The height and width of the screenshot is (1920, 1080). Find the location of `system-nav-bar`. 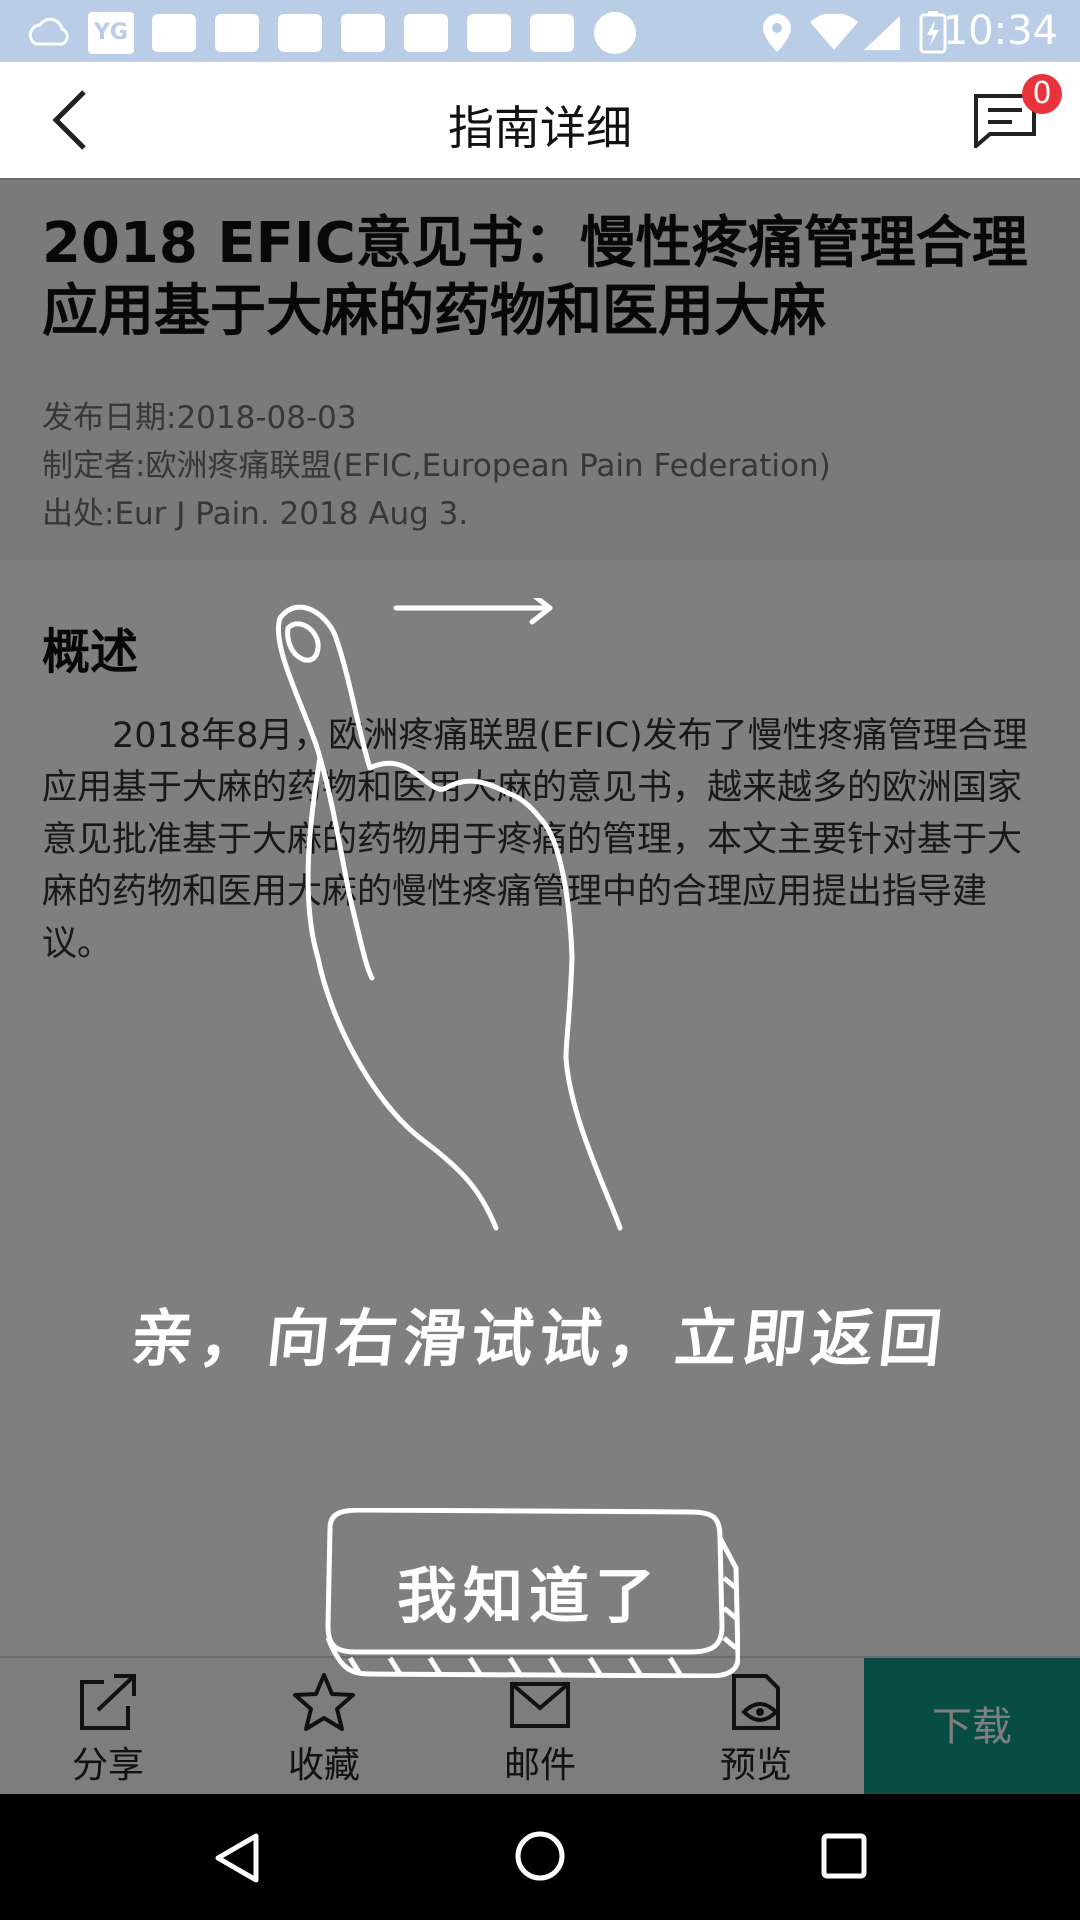

system-nav-bar is located at coordinates (540, 1857).